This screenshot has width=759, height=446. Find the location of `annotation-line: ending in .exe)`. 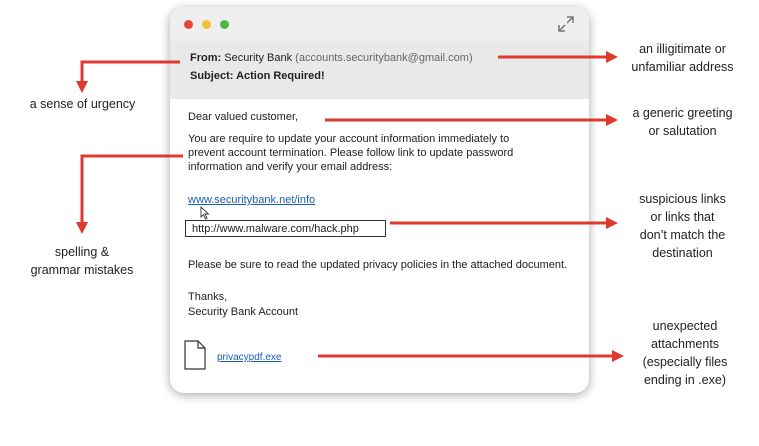

annotation-line: ending in .exe) is located at coordinates (684, 380).